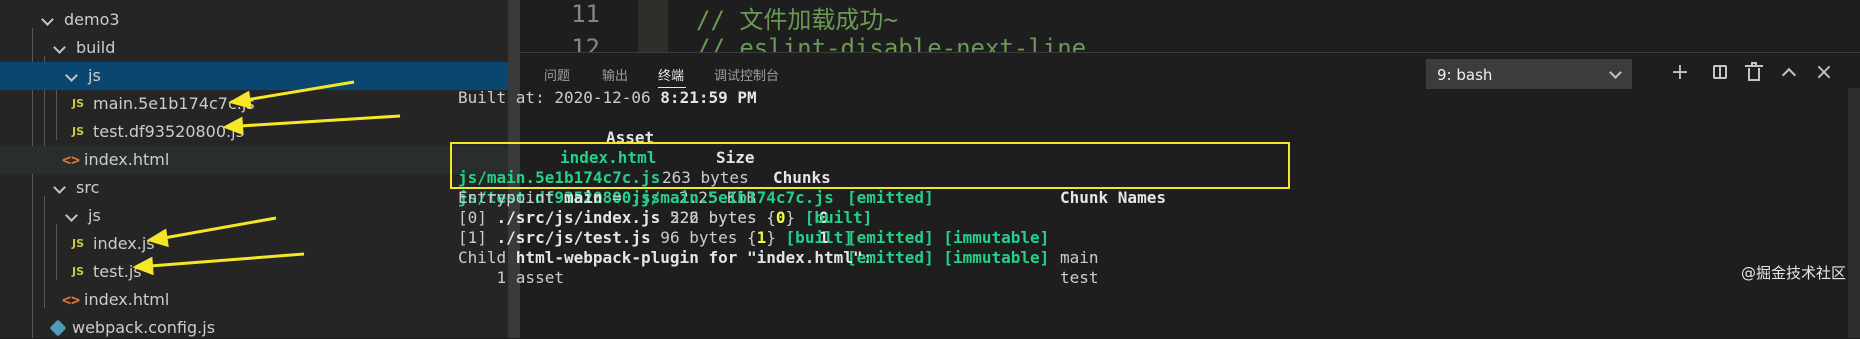 Image resolution: width=1860 pixels, height=339 pixels. Describe the element at coordinates (1465, 75) in the screenshot. I see `terminal-select-value: 9: bash` at that location.